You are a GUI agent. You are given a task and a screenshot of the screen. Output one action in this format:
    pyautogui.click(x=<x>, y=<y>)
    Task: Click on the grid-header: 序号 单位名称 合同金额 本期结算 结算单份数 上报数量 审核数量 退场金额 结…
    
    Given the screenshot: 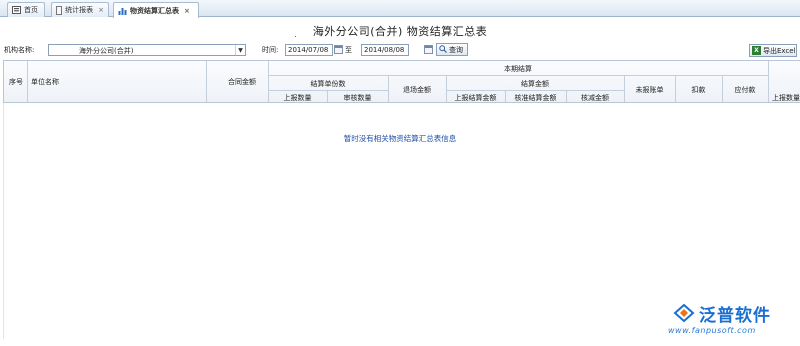 What is the action you would take?
    pyautogui.click(x=401, y=81)
    